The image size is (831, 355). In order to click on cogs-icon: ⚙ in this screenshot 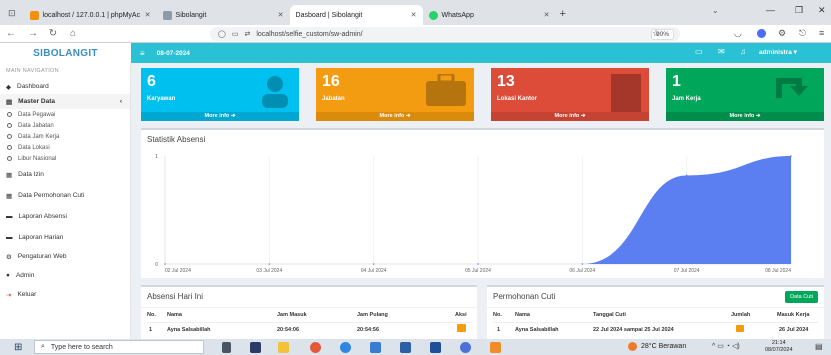, I will do `click(9, 257)`.